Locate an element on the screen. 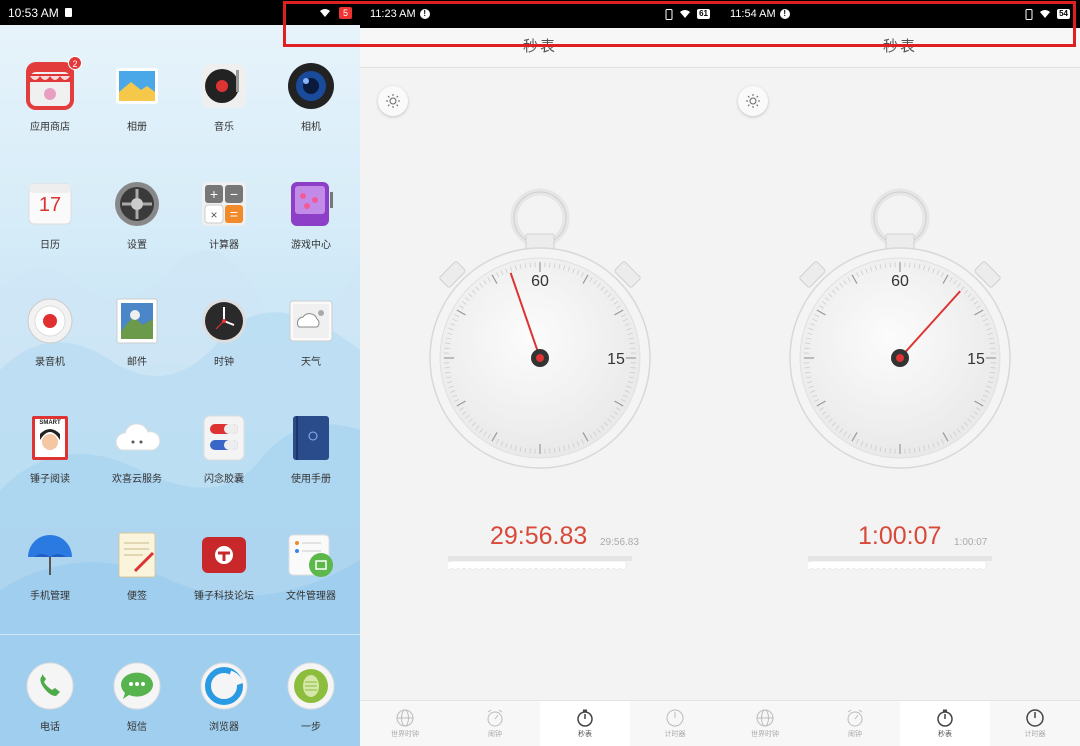 The height and width of the screenshot is (746, 1080). messages-icon is located at coordinates (137, 686).